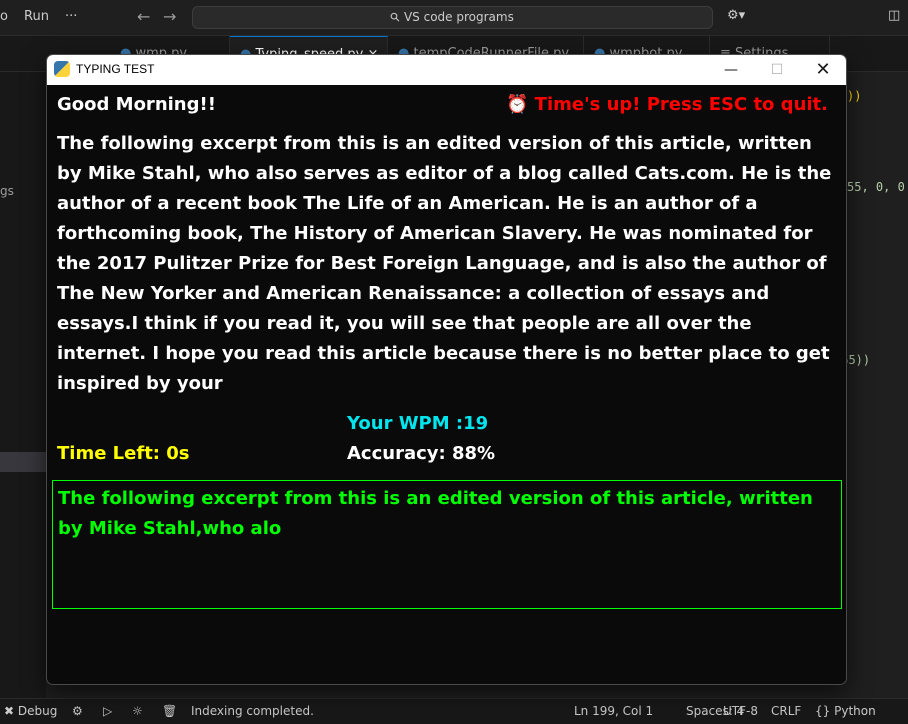 This screenshot has height=724, width=908. Describe the element at coordinates (136, 104) in the screenshot. I see `greeting-text: Good Morning!!` at that location.